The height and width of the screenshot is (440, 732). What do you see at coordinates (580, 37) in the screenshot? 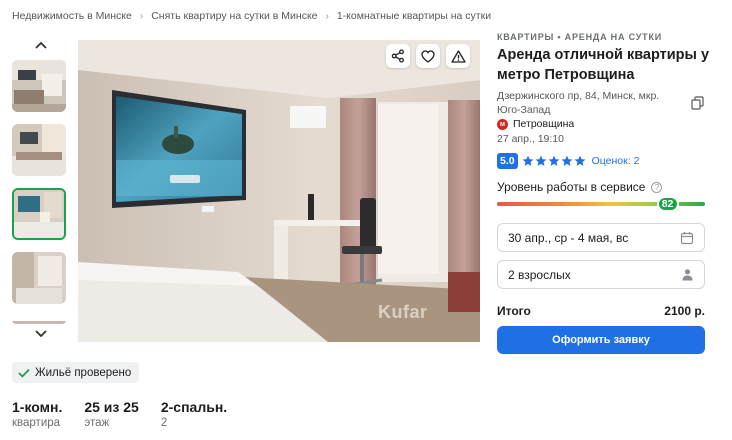
I see `listing-category: КВАРТИРЫ • АРЕНДА НА СУТКИ` at bounding box center [580, 37].